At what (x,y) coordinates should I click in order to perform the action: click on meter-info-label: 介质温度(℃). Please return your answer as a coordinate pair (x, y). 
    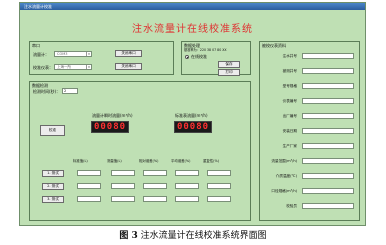
    Looking at the image, I should click on (286, 176).